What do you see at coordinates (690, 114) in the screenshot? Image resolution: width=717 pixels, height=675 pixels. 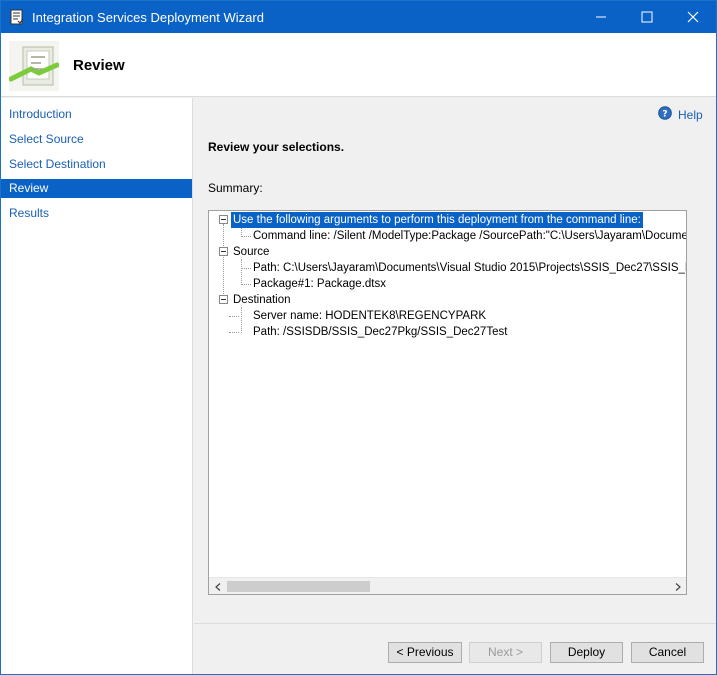 I see `help-label: Help` at bounding box center [690, 114].